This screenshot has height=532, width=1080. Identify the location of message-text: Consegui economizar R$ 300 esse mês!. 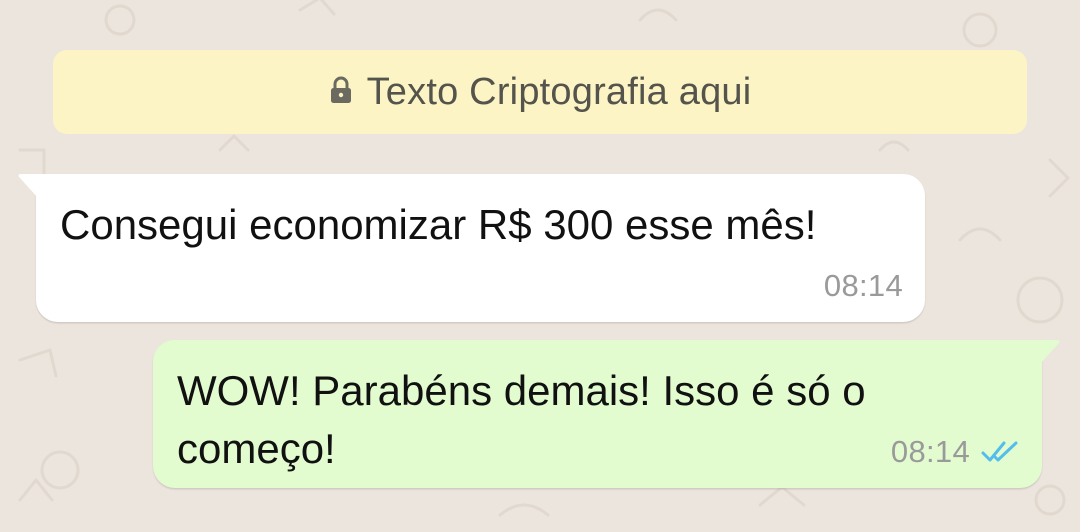
(438, 224).